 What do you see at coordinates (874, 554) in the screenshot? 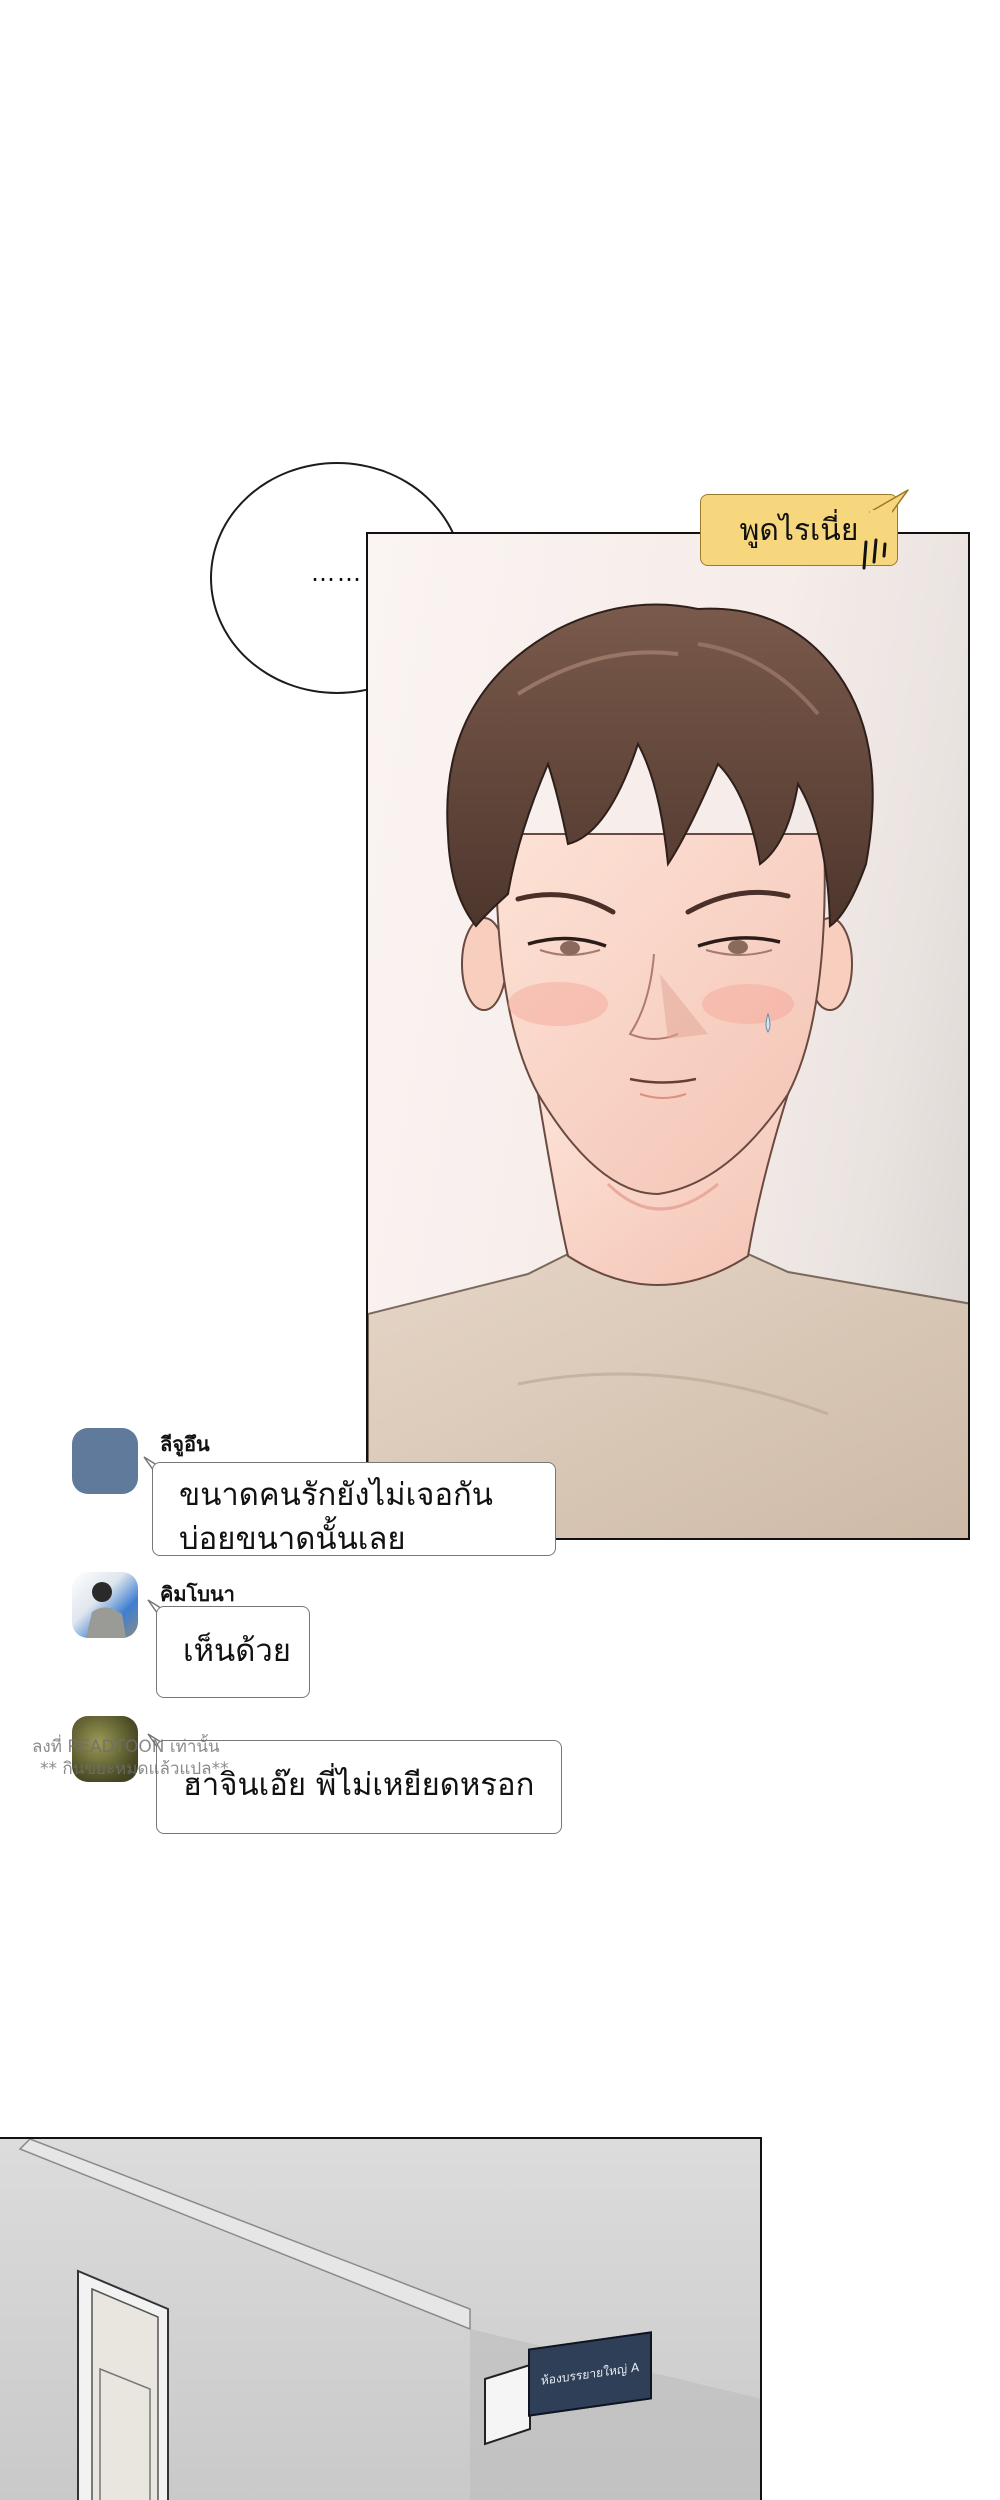
I see `sweat-lines-icon` at bounding box center [874, 554].